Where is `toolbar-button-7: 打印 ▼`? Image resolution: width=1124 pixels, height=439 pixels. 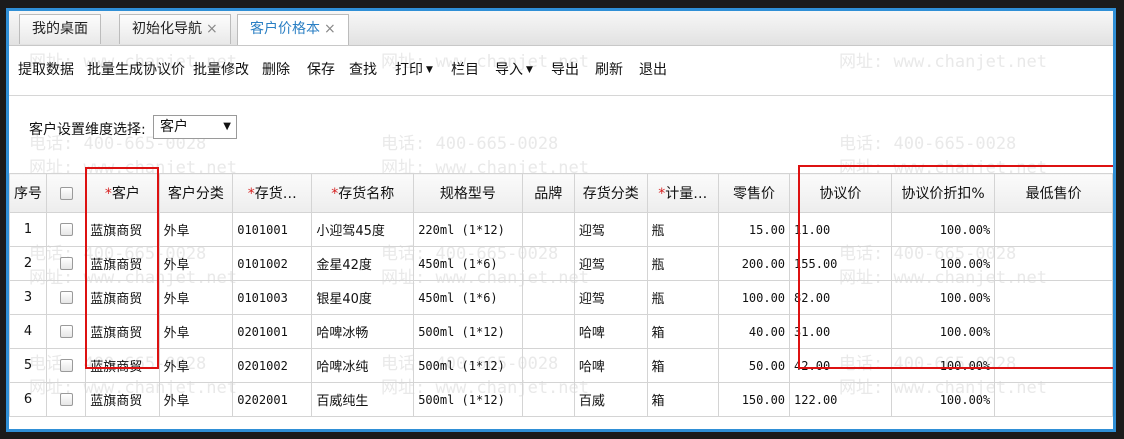 toolbar-button-7: 打印 ▼ is located at coordinates (414, 69).